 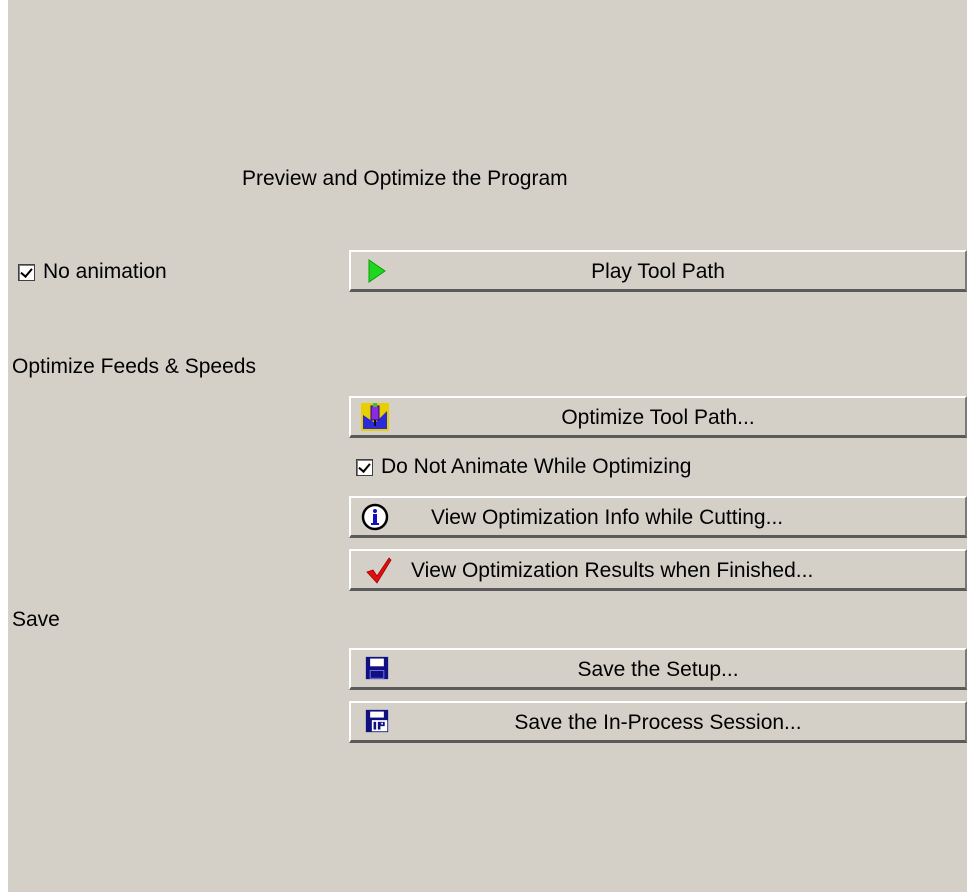 What do you see at coordinates (405, 178) in the screenshot?
I see `page-title: Preview and Optimize the Program` at bounding box center [405, 178].